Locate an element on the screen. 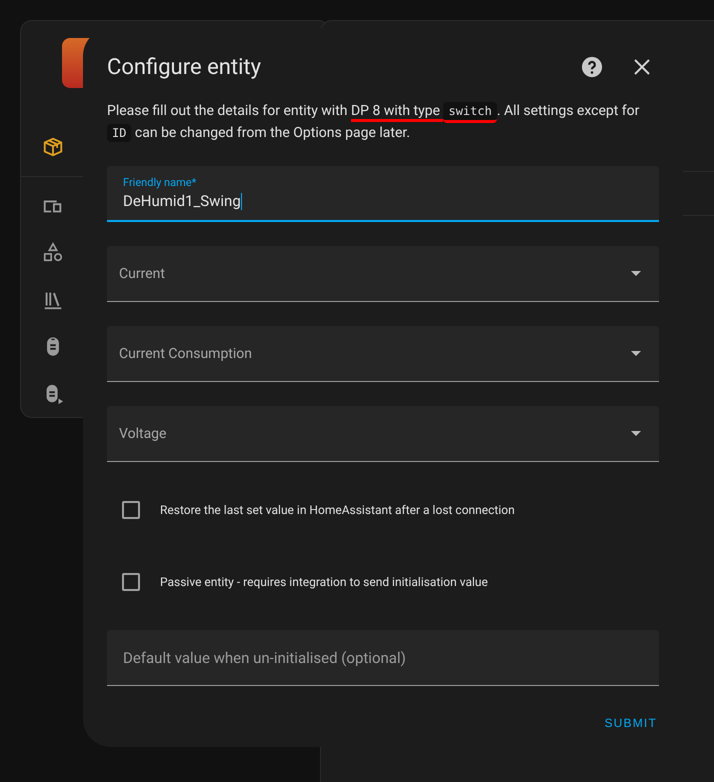  dialog-title: Configure entity is located at coordinates (184, 67).